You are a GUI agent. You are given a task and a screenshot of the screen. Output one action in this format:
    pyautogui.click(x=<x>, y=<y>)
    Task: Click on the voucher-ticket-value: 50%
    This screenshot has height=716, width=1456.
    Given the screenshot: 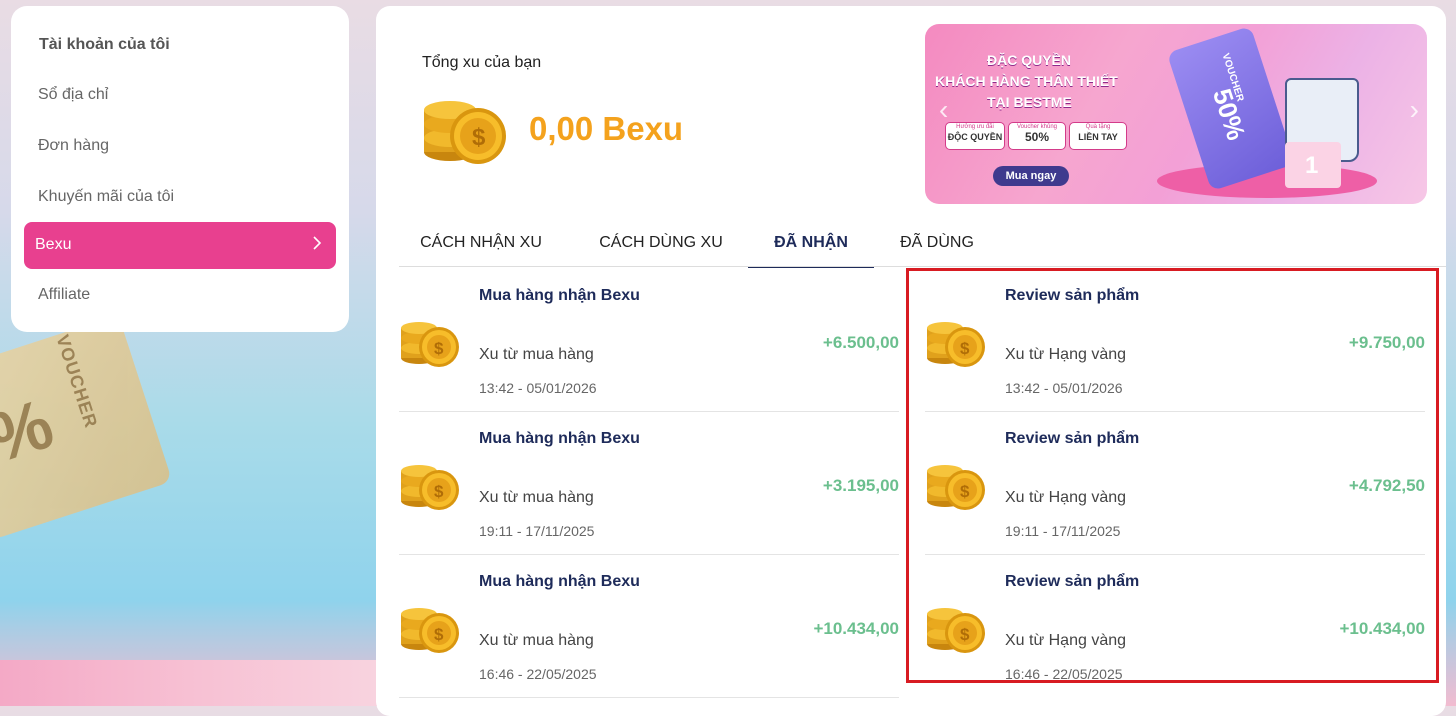 What is the action you would take?
    pyautogui.click(x=1229, y=114)
    